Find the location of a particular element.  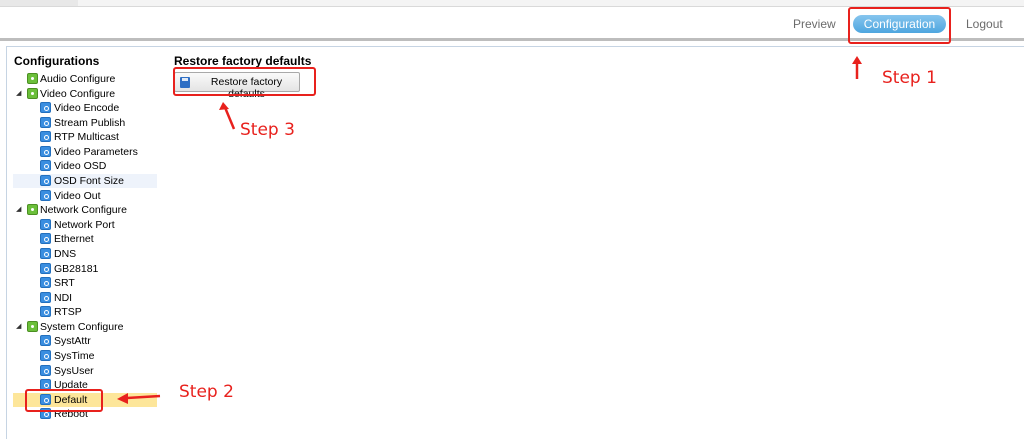

tree-item-rtsp: RTSP is located at coordinates (85, 312).